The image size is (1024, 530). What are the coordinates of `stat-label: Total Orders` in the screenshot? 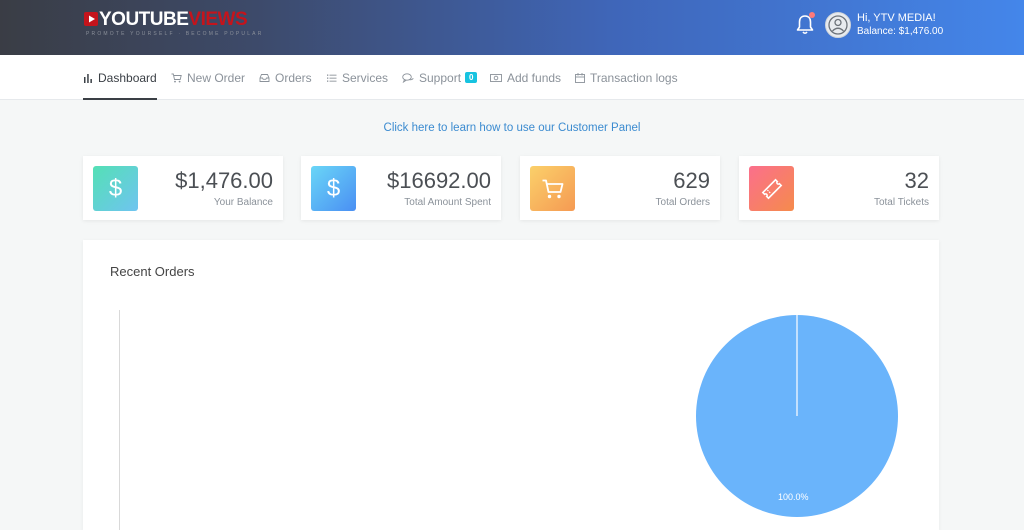 It's located at (682, 202).